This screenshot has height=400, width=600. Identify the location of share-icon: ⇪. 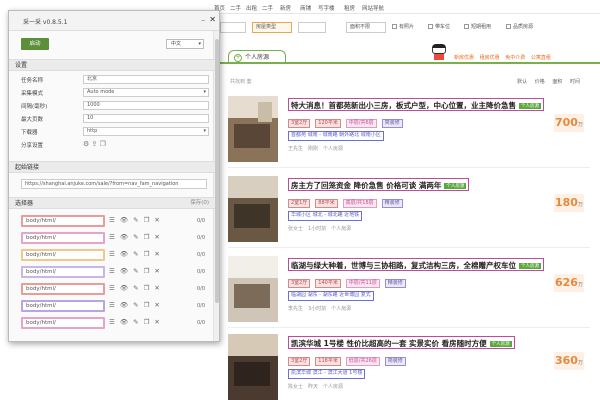
(95, 144).